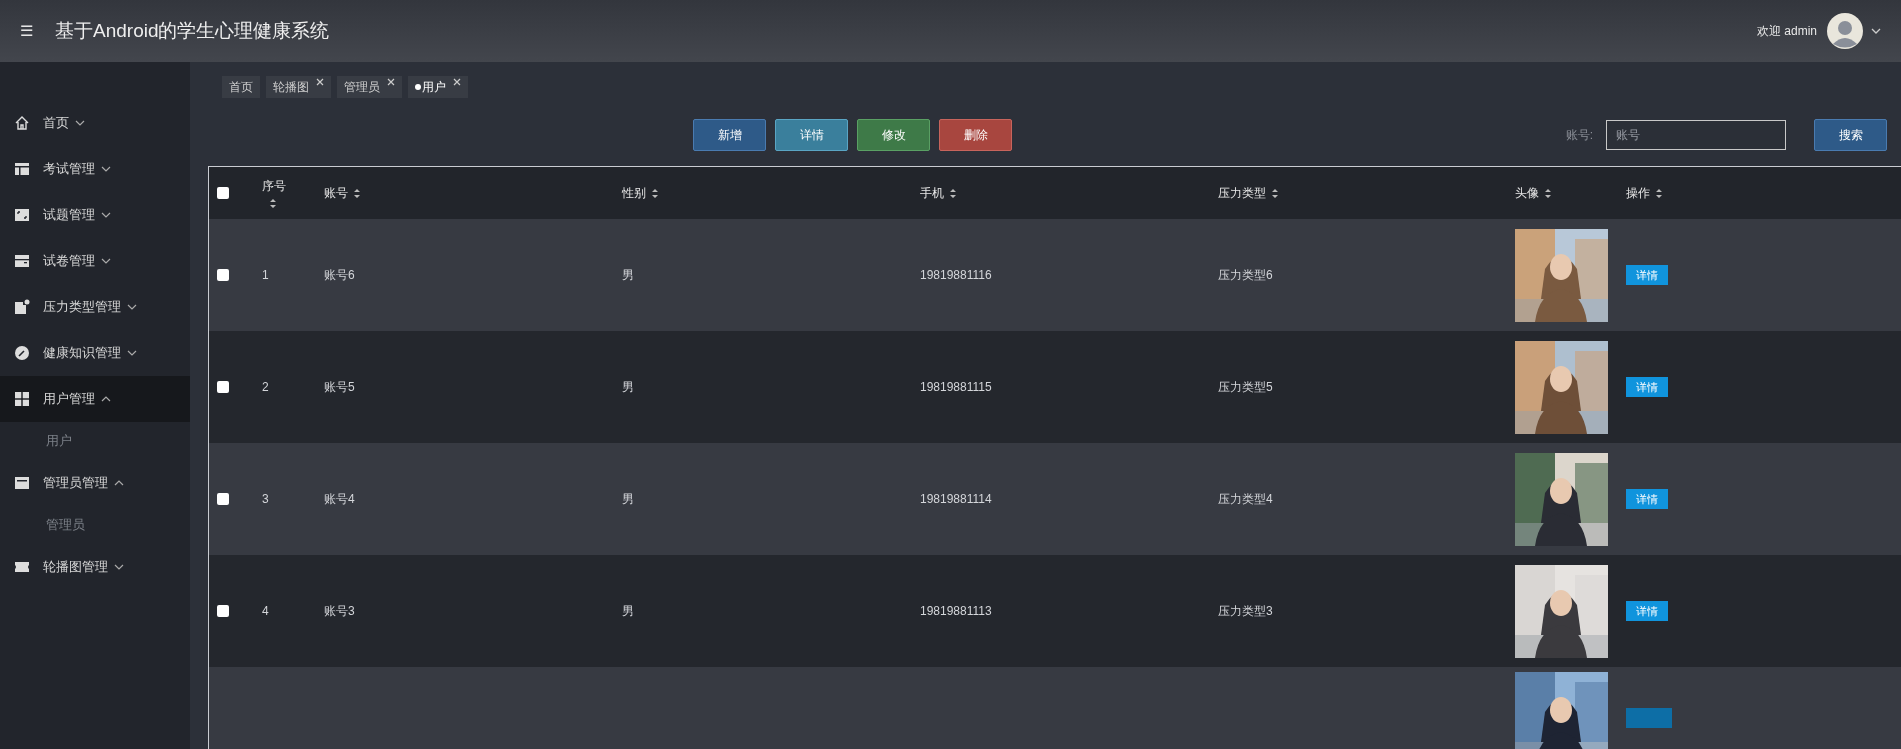 The height and width of the screenshot is (749, 1901). Describe the element at coordinates (1527, 193) in the screenshot. I see `column-header: 头像` at that location.